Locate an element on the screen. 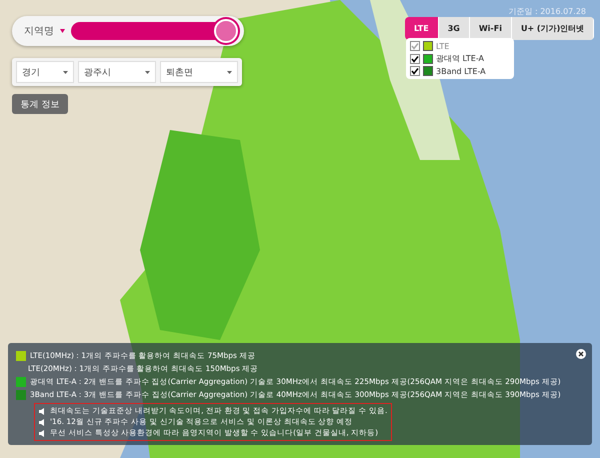 The width and height of the screenshot is (600, 458). stats-button: 통계 정보 is located at coordinates (40, 104).